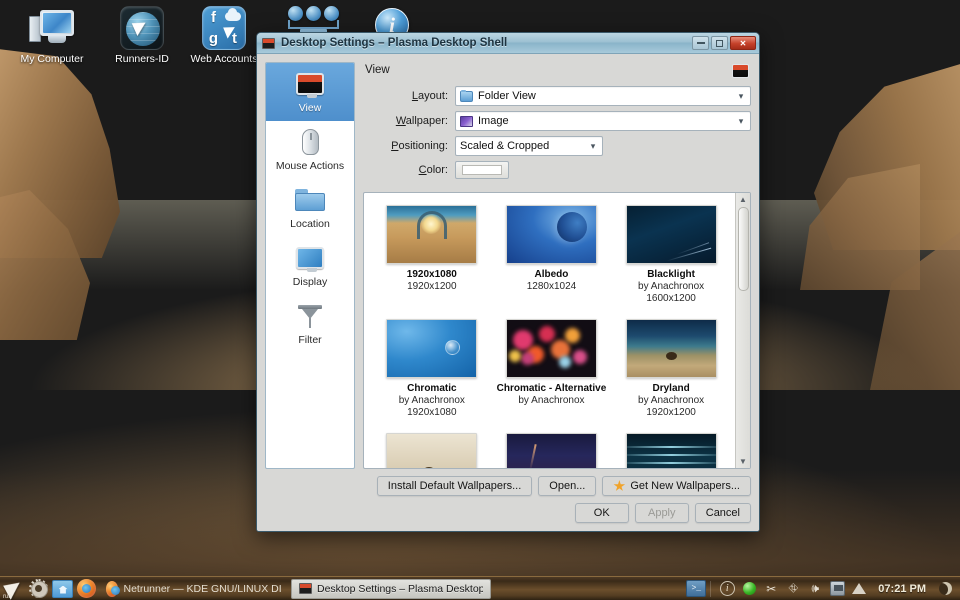 The height and width of the screenshot is (600, 960). I want to click on color-swatch, so click(482, 170).